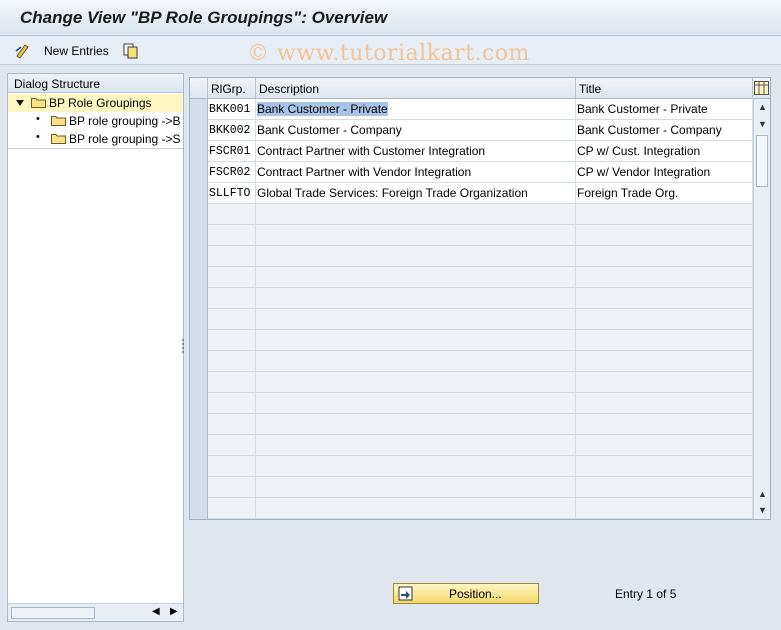 The image size is (781, 630). What do you see at coordinates (416, 88) in the screenshot?
I see `column-header-description: Description` at bounding box center [416, 88].